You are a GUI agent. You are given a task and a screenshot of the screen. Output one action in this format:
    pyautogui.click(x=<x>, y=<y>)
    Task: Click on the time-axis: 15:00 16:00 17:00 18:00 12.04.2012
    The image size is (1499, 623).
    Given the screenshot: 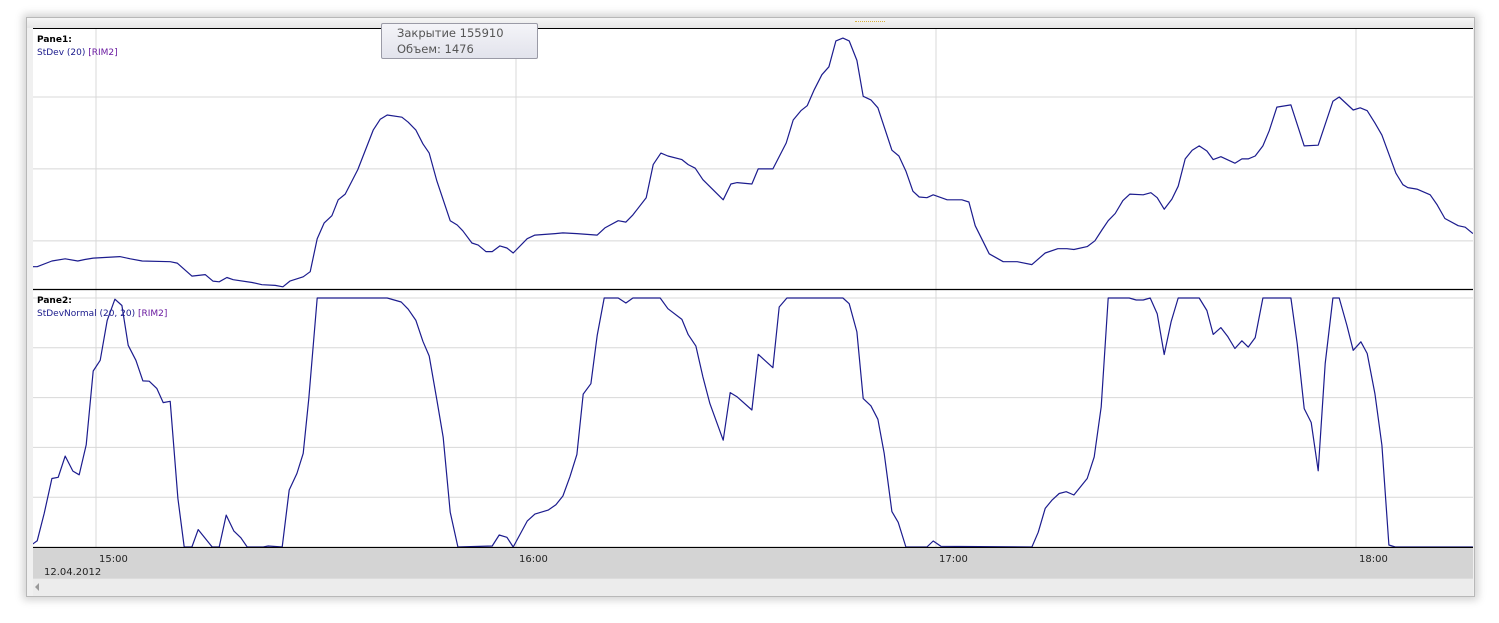 What is the action you would take?
    pyautogui.click(x=753, y=563)
    